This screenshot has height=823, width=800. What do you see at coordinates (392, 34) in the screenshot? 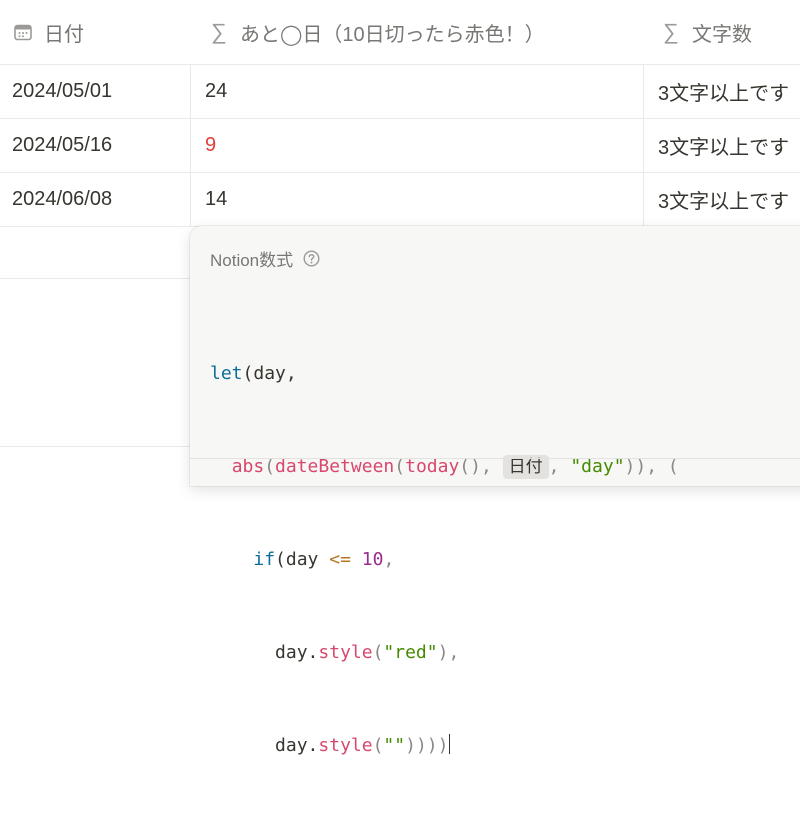
I see `column-label-days-left: あと◯日（10日切ったら赤色！）` at bounding box center [392, 34].